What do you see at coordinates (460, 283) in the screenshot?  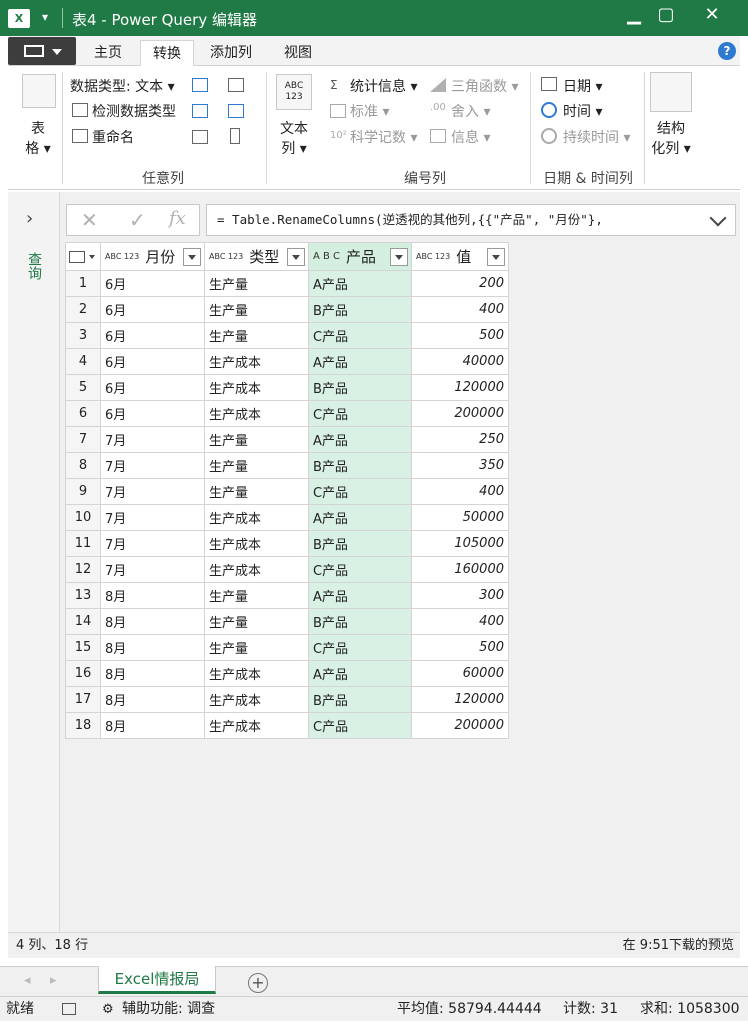 I see `cell-value: 200` at bounding box center [460, 283].